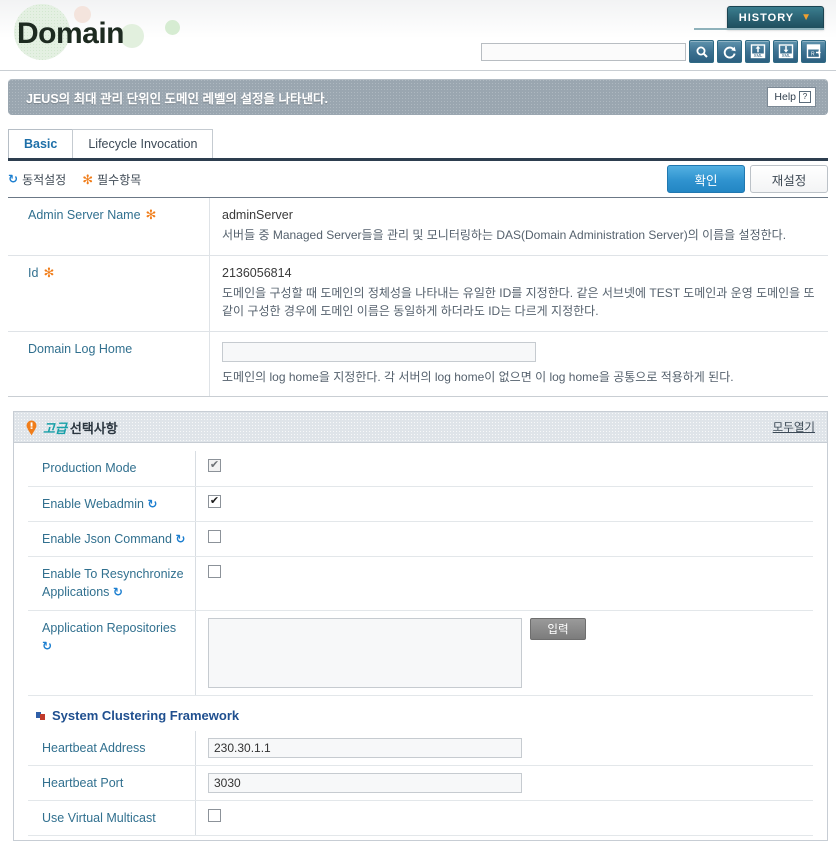 This screenshot has height=841, width=836. I want to click on confirm-button: 확인, so click(706, 179).